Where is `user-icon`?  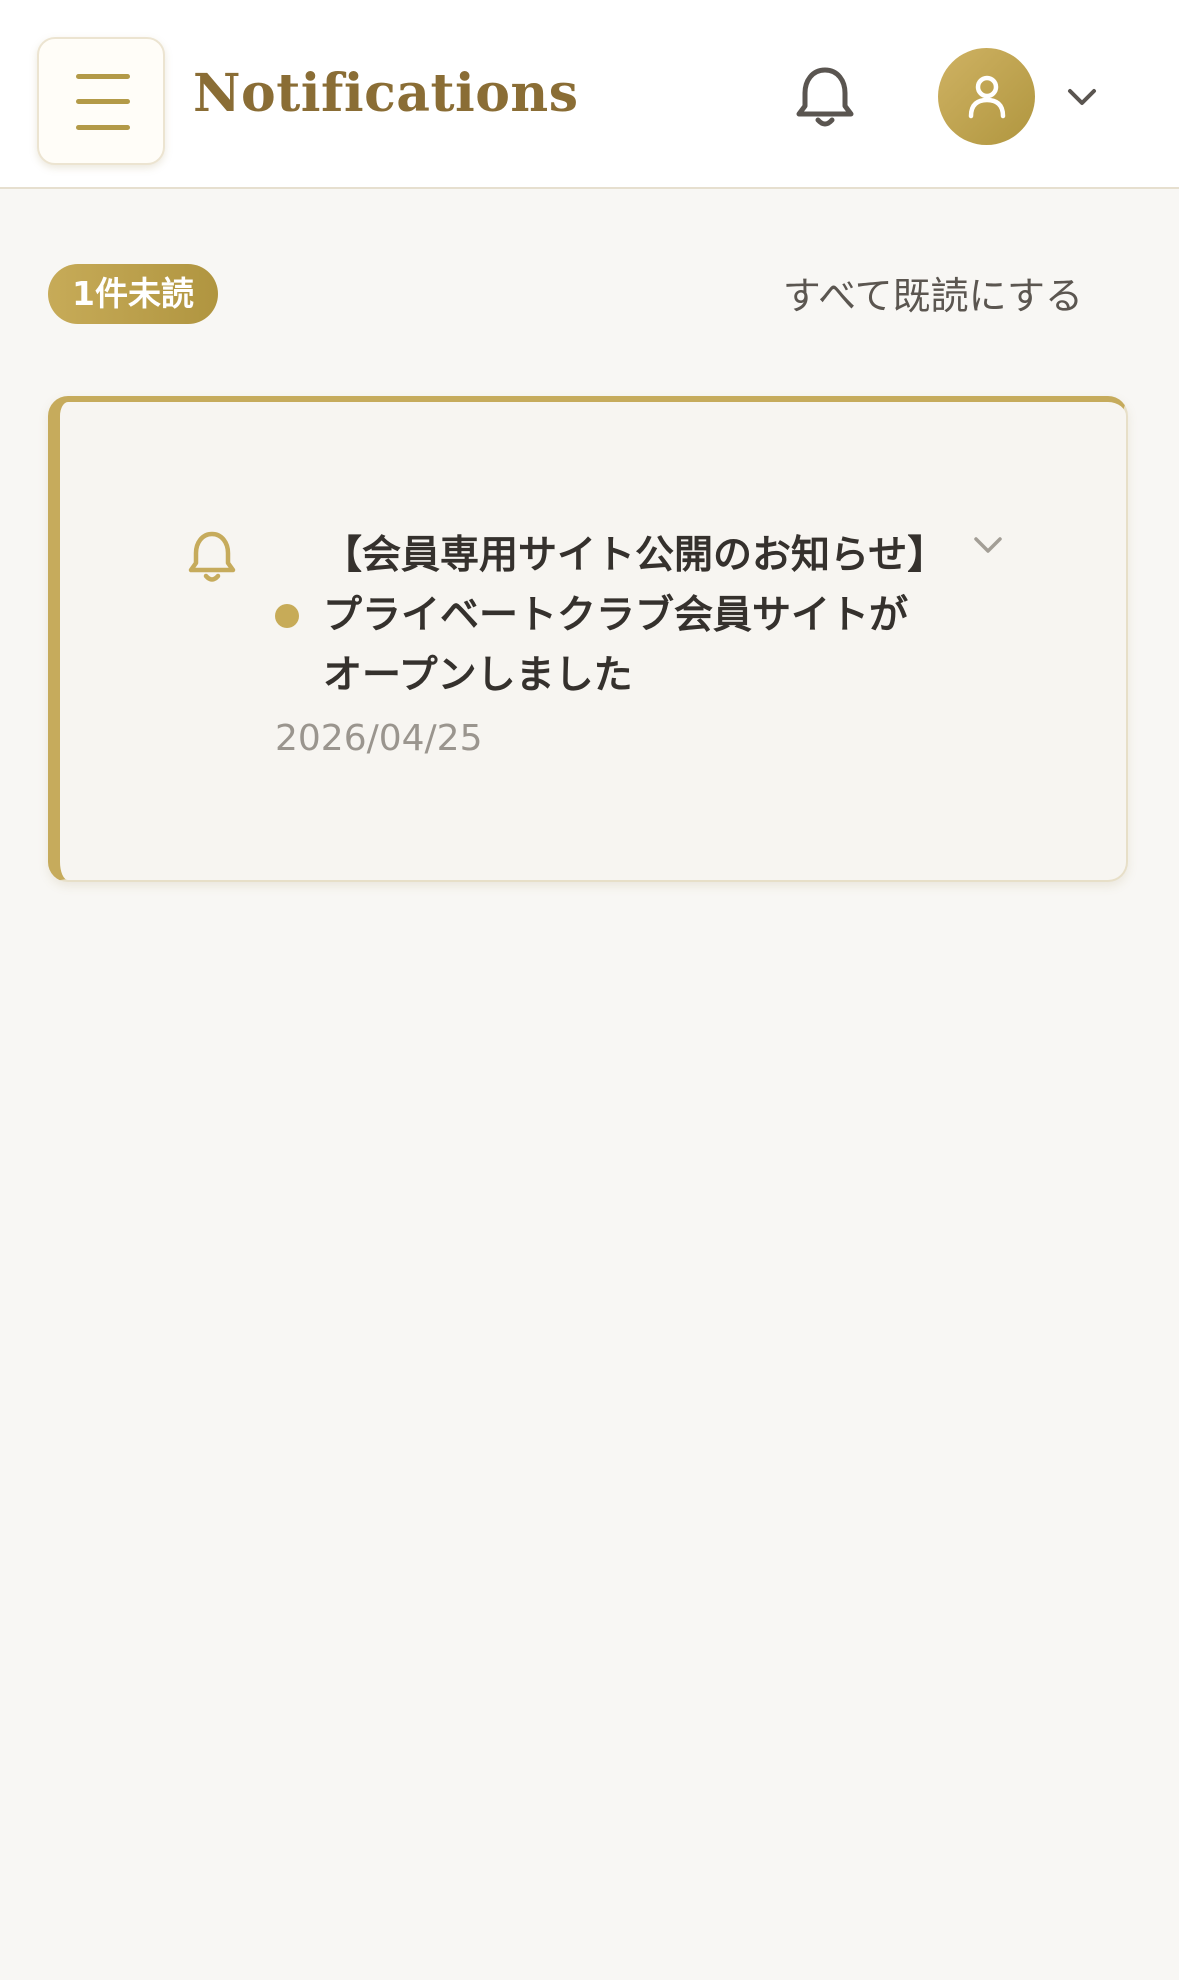 user-icon is located at coordinates (987, 97).